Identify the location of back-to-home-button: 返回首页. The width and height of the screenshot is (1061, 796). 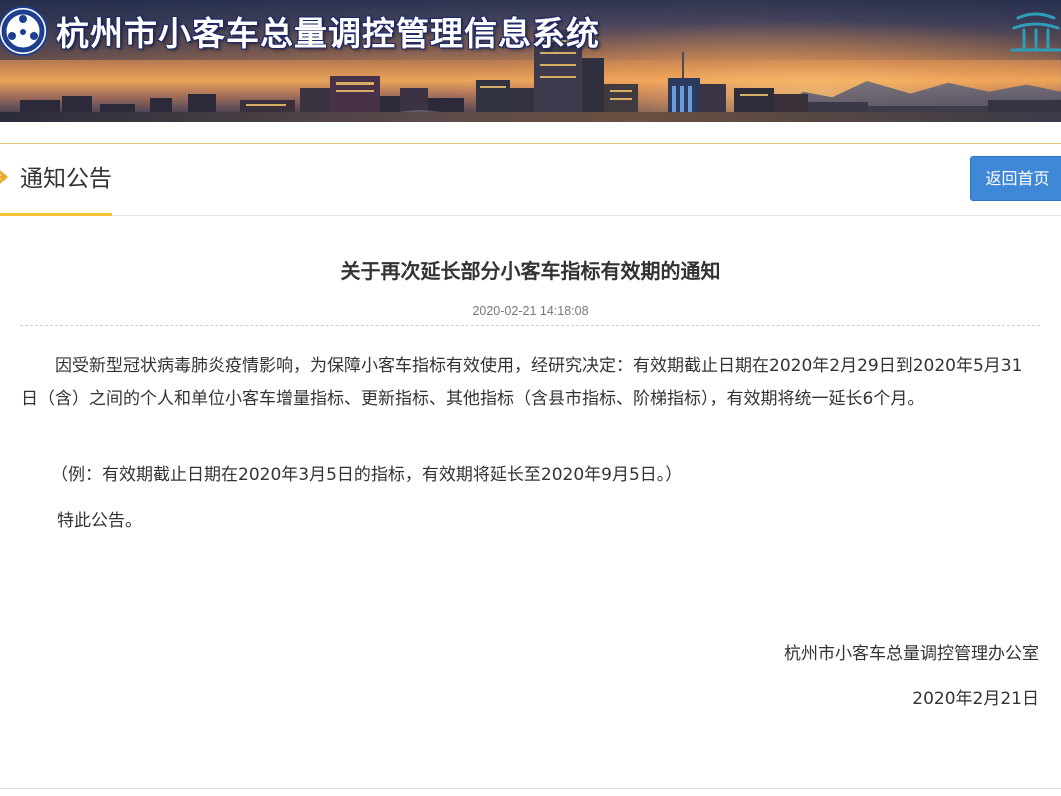
(1015, 178).